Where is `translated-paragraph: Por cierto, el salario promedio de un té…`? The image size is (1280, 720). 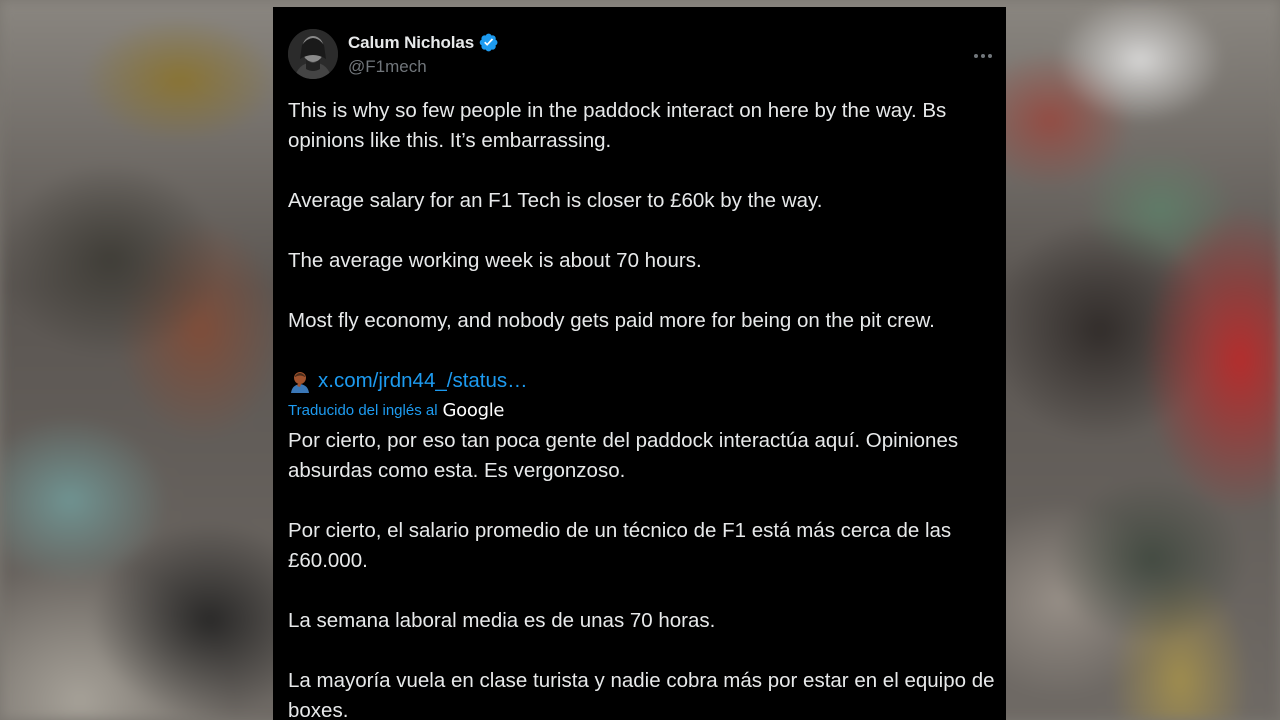 translated-paragraph: Por cierto, el salario promedio de un té… is located at coordinates (622, 545).